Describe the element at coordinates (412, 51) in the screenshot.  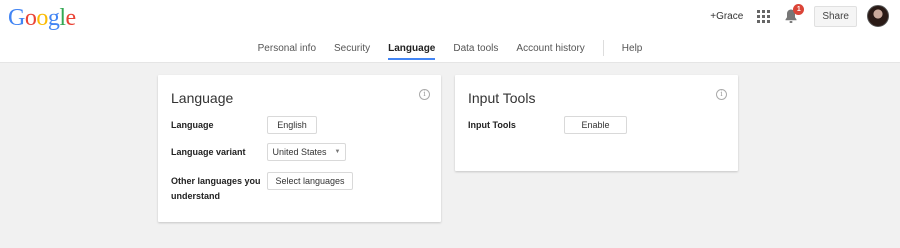
I see `tab-language: Language` at that location.